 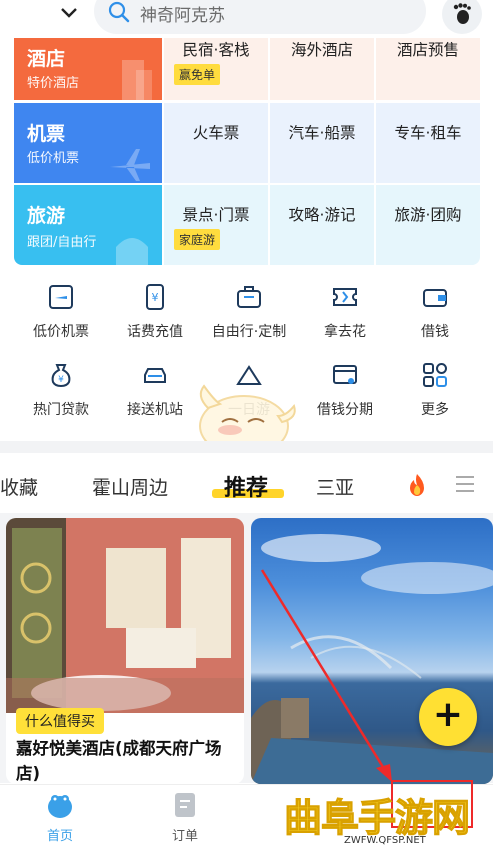 I want to click on grid-item-label: 火车票, so click(x=216, y=133).